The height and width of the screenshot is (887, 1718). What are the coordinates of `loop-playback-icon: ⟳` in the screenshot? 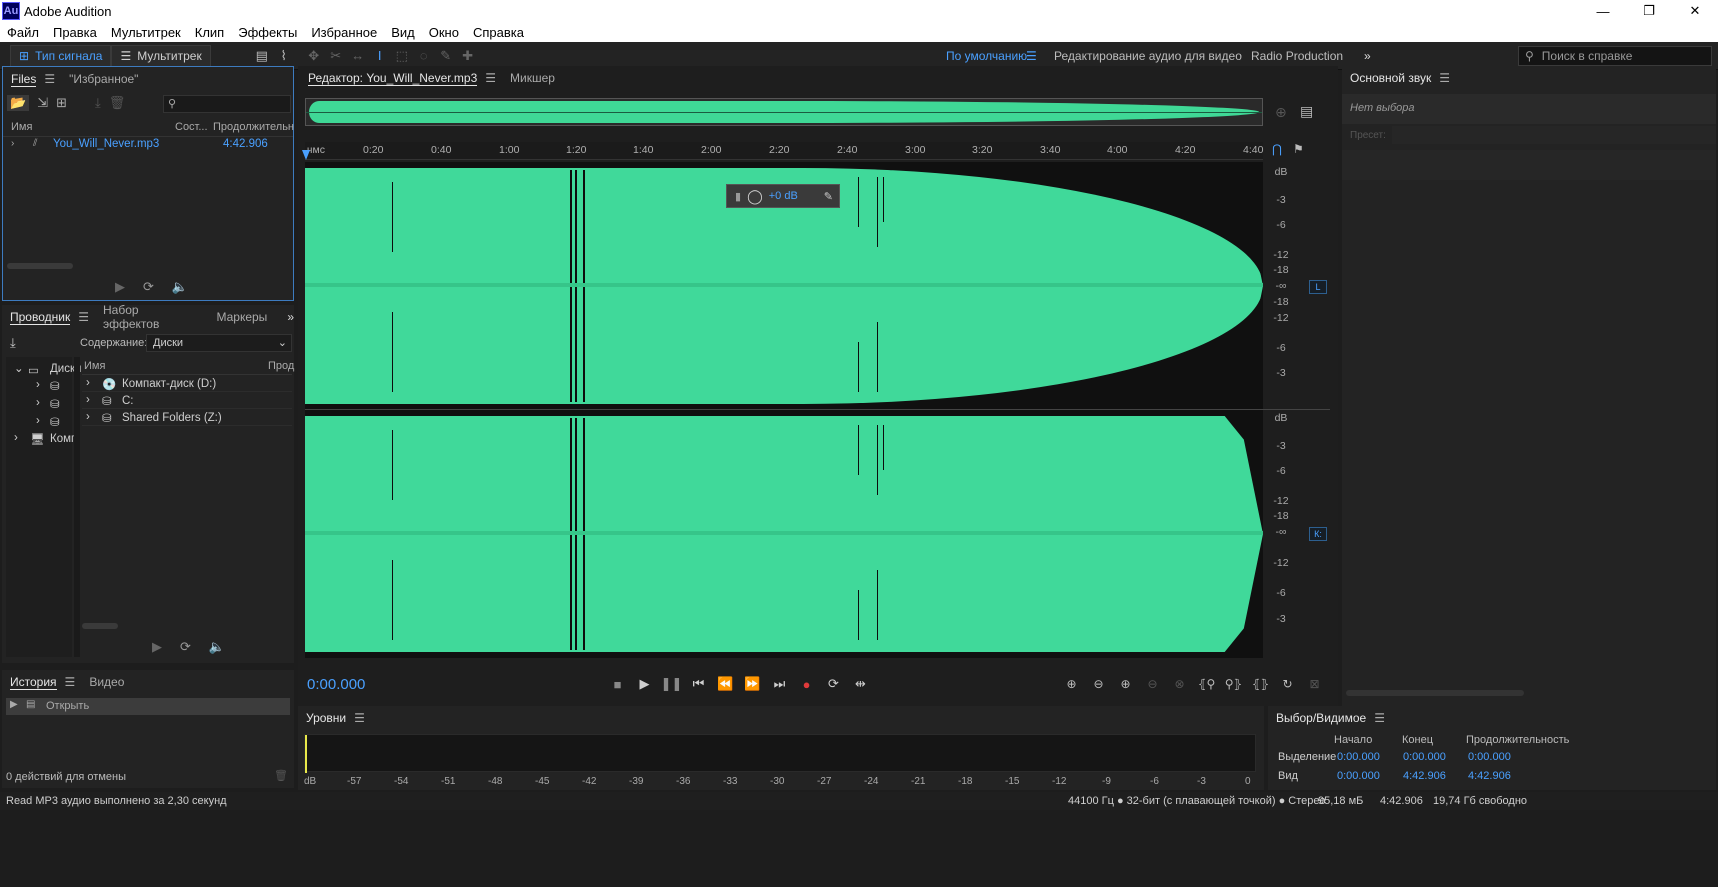 It's located at (833, 684).